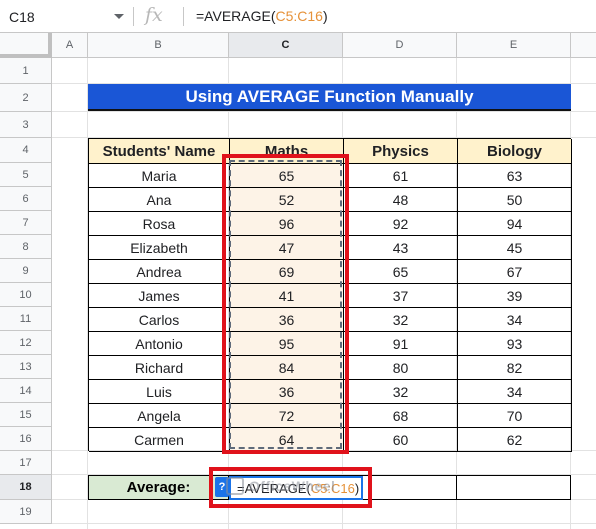 This screenshot has height=529, width=596. I want to click on table-cell-physics: 80, so click(401, 368).